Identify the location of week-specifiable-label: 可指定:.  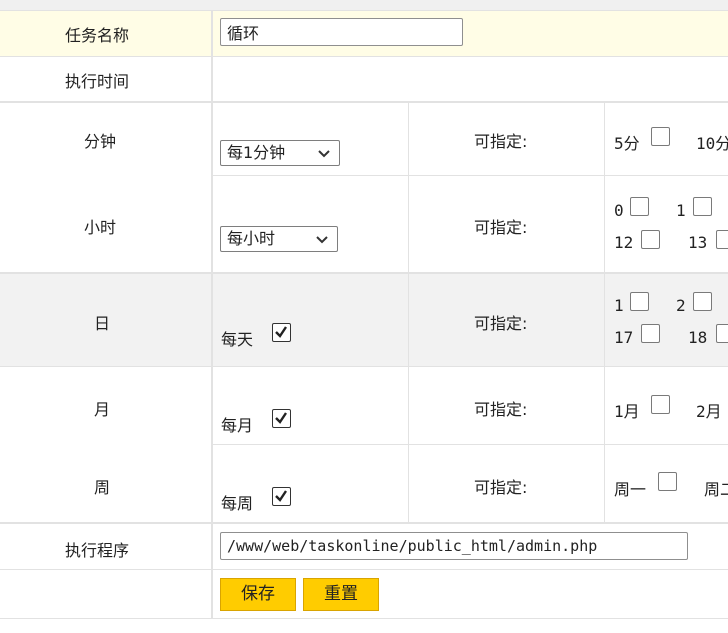
(501, 487).